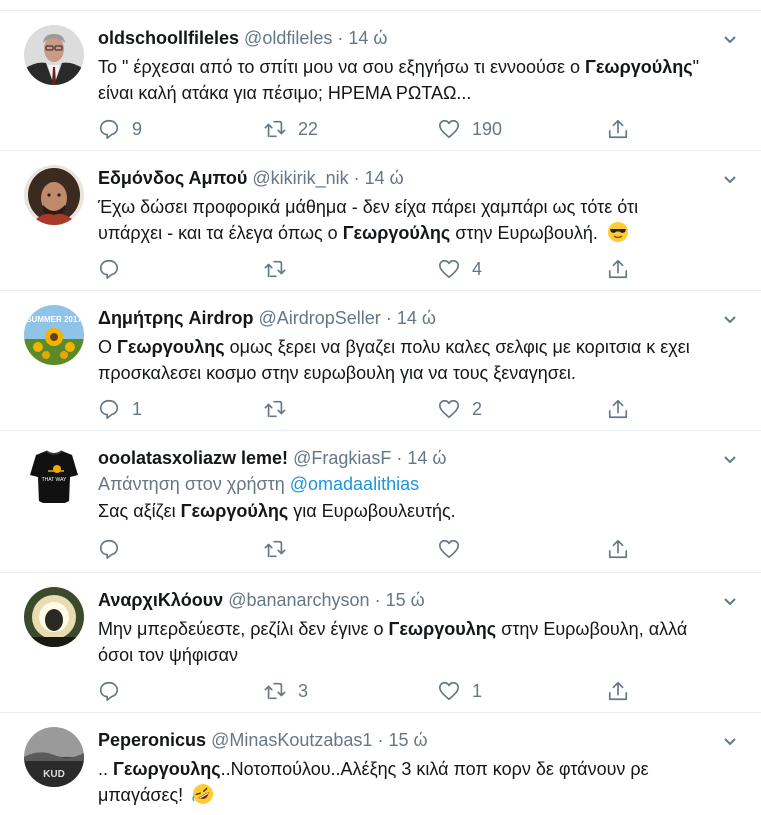 The width and height of the screenshot is (761, 815). I want to click on tweet-header: oldschoollfileles @oldfileles · 14 ώ, so click(421, 30).